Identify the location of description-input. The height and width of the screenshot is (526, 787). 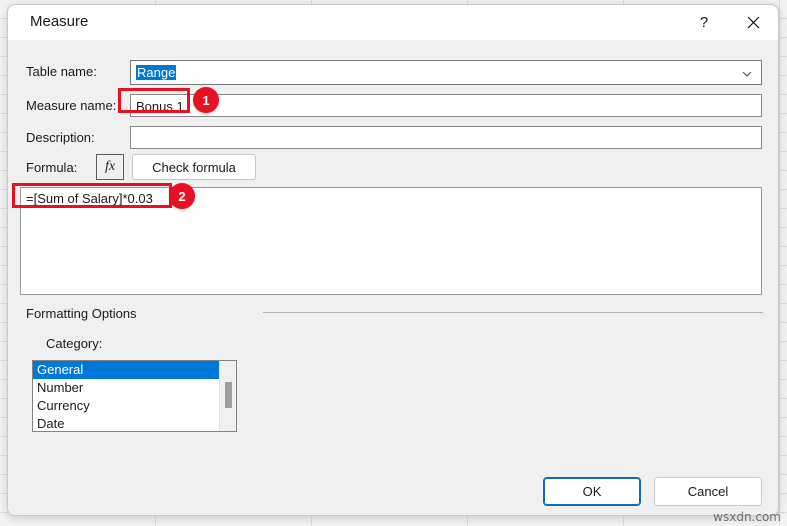
(446, 137).